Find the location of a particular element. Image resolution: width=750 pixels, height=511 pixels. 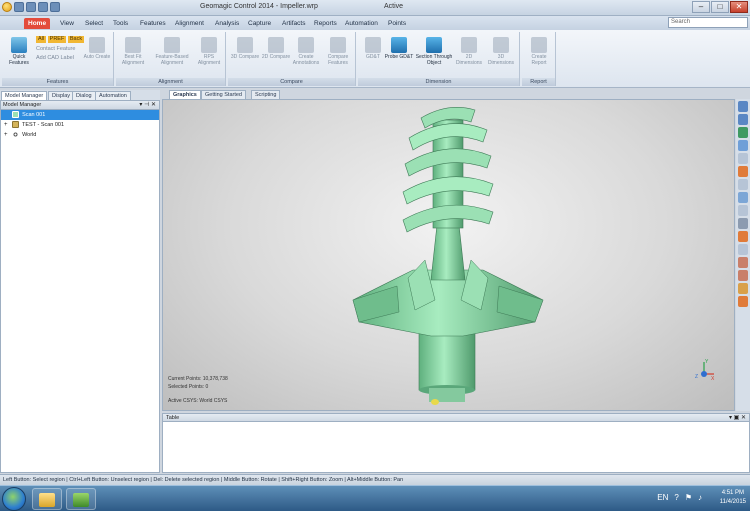

tab-display: Display is located at coordinates (61, 95).